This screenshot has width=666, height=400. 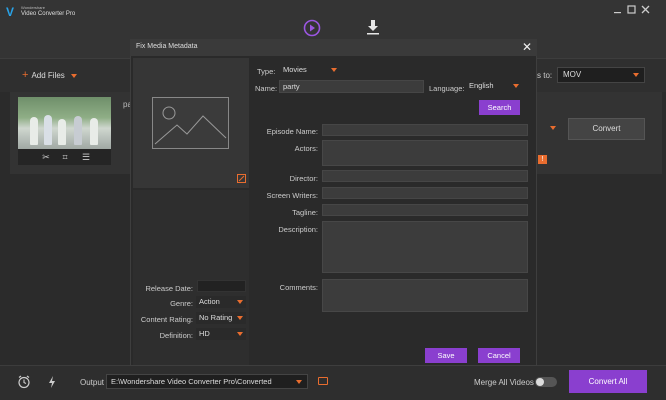 What do you see at coordinates (33, 7) in the screenshot?
I see `brand-small: Wondershare` at bounding box center [33, 7].